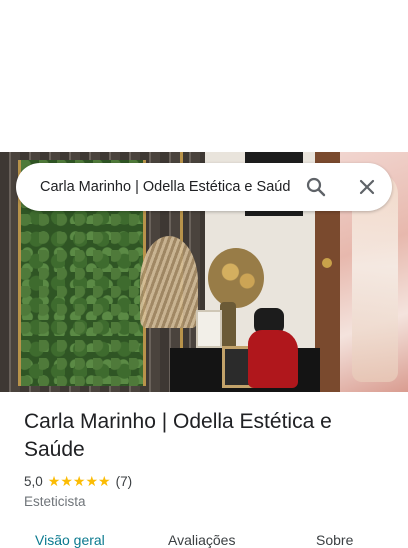 The image size is (408, 548). What do you see at coordinates (165, 187) in the screenshot?
I see `search-query: Carla Marinho | Odella Estética e Saúde` at bounding box center [165, 187].